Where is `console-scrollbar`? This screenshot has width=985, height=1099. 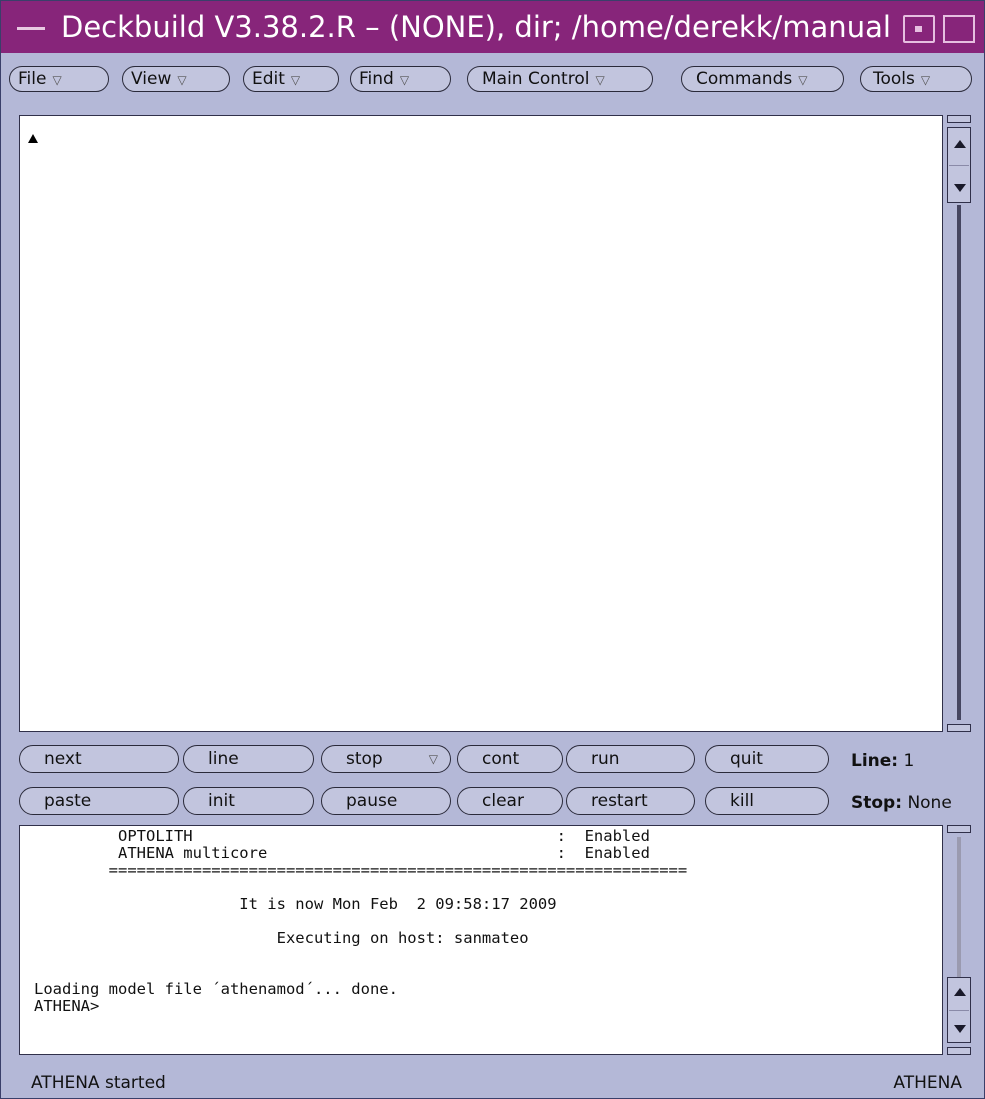
console-scrollbar is located at coordinates (959, 940).